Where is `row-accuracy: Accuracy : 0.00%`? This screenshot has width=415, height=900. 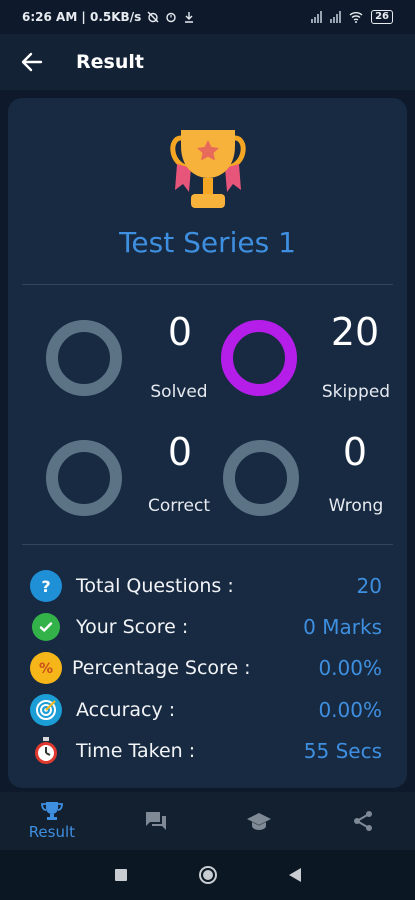 row-accuracy: Accuracy : 0.00% is located at coordinates (206, 710).